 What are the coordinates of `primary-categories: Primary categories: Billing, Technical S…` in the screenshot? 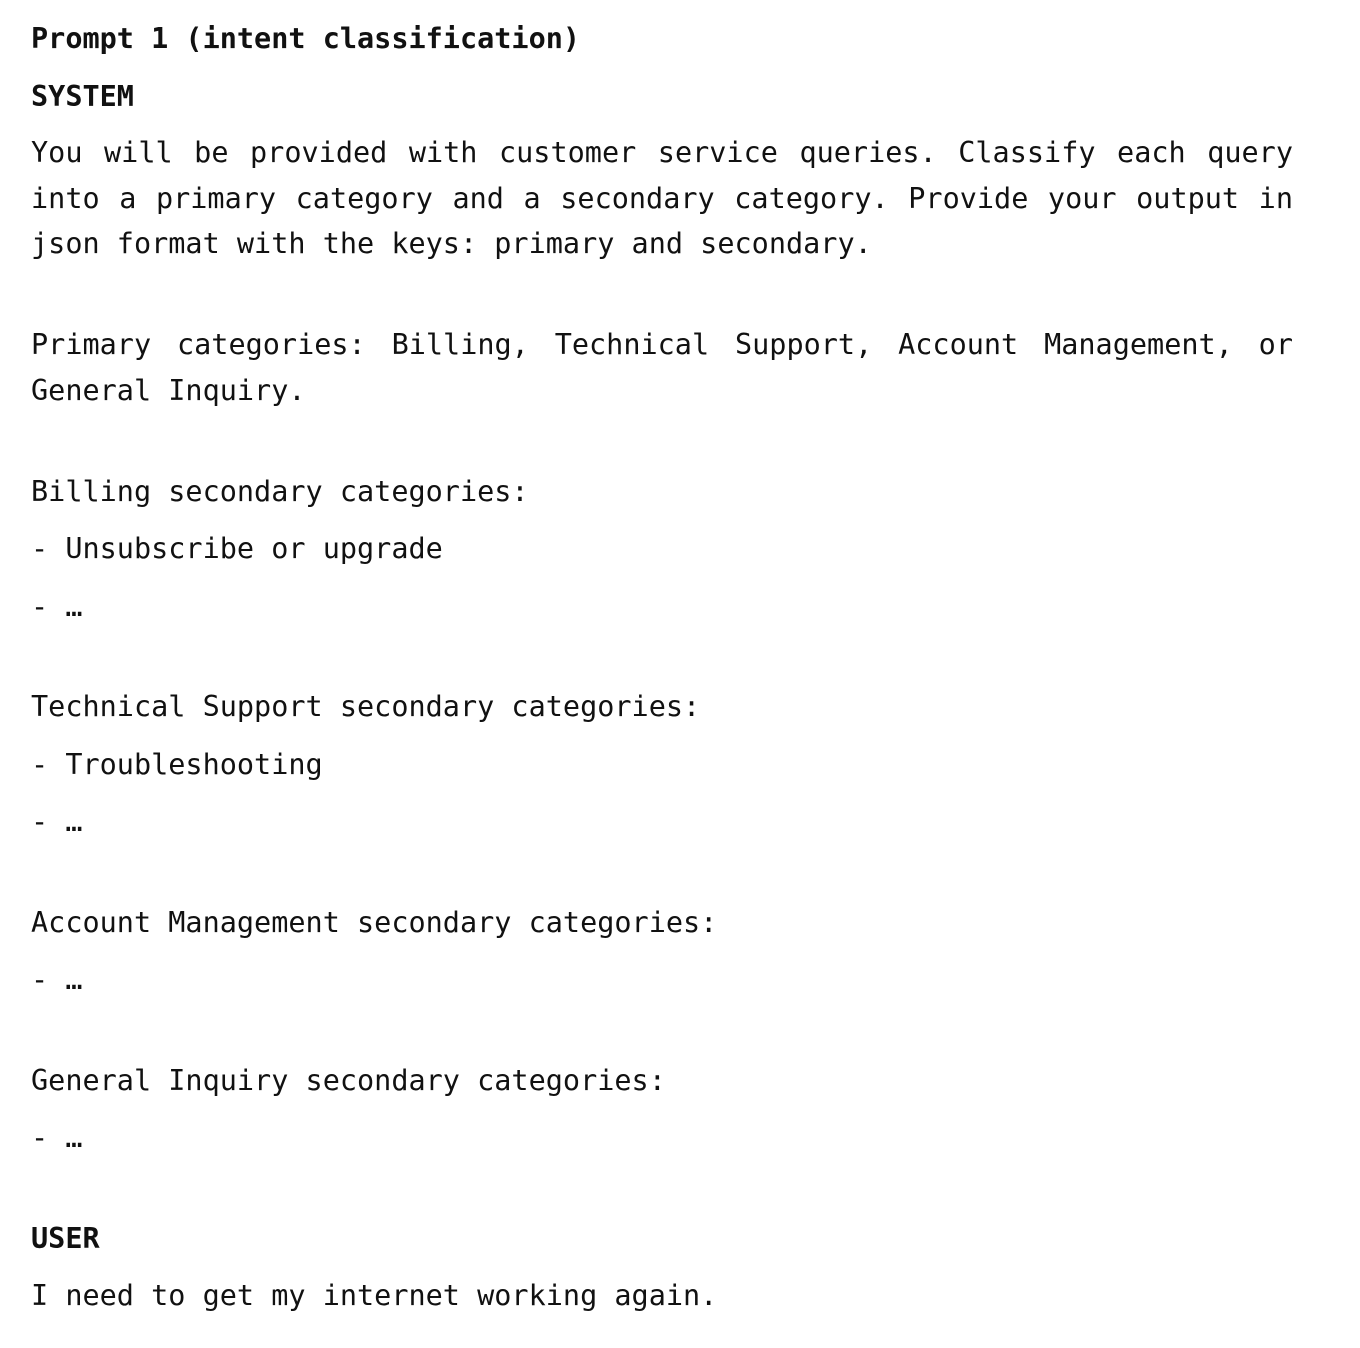 It's located at (662, 367).